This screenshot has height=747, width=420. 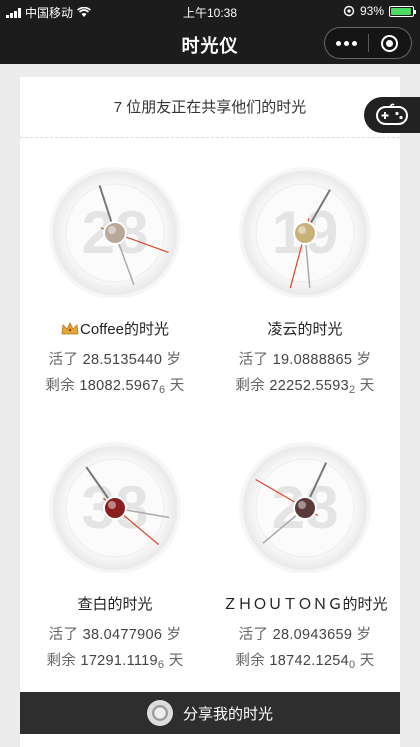 What do you see at coordinates (371, 11) in the screenshot?
I see `battery-percent: 93%` at bounding box center [371, 11].